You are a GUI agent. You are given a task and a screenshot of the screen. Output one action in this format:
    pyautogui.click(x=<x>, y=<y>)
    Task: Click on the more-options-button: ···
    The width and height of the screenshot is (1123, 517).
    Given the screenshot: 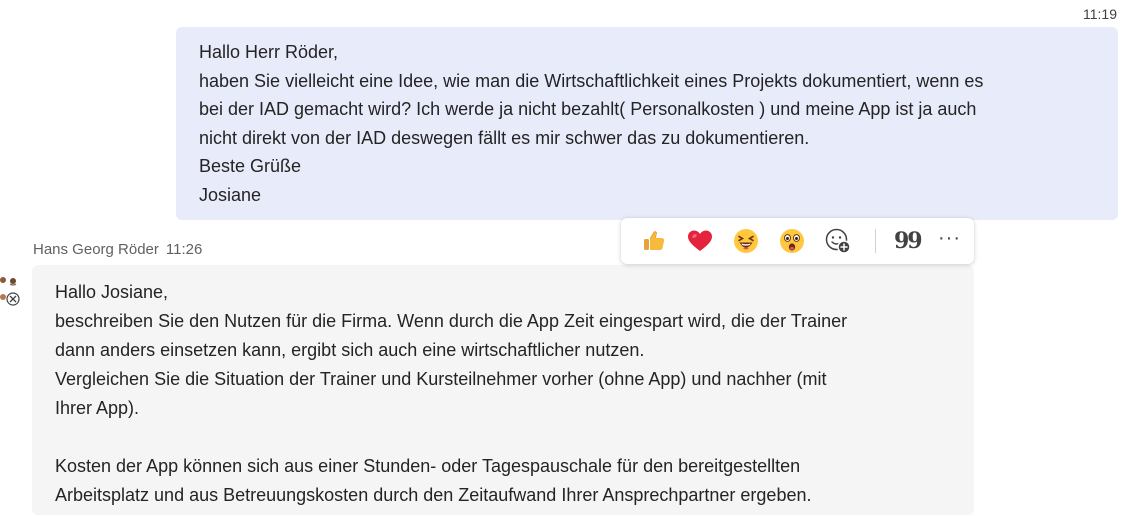 What is the action you would take?
    pyautogui.click(x=949, y=238)
    